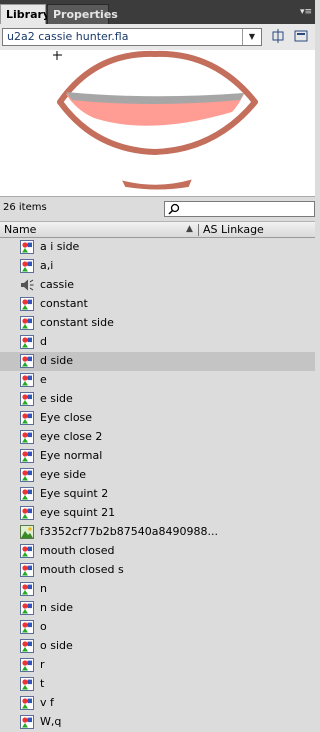 This screenshot has height=732, width=320. What do you see at coordinates (157, 418) in the screenshot?
I see `library-item: Eye close` at bounding box center [157, 418].